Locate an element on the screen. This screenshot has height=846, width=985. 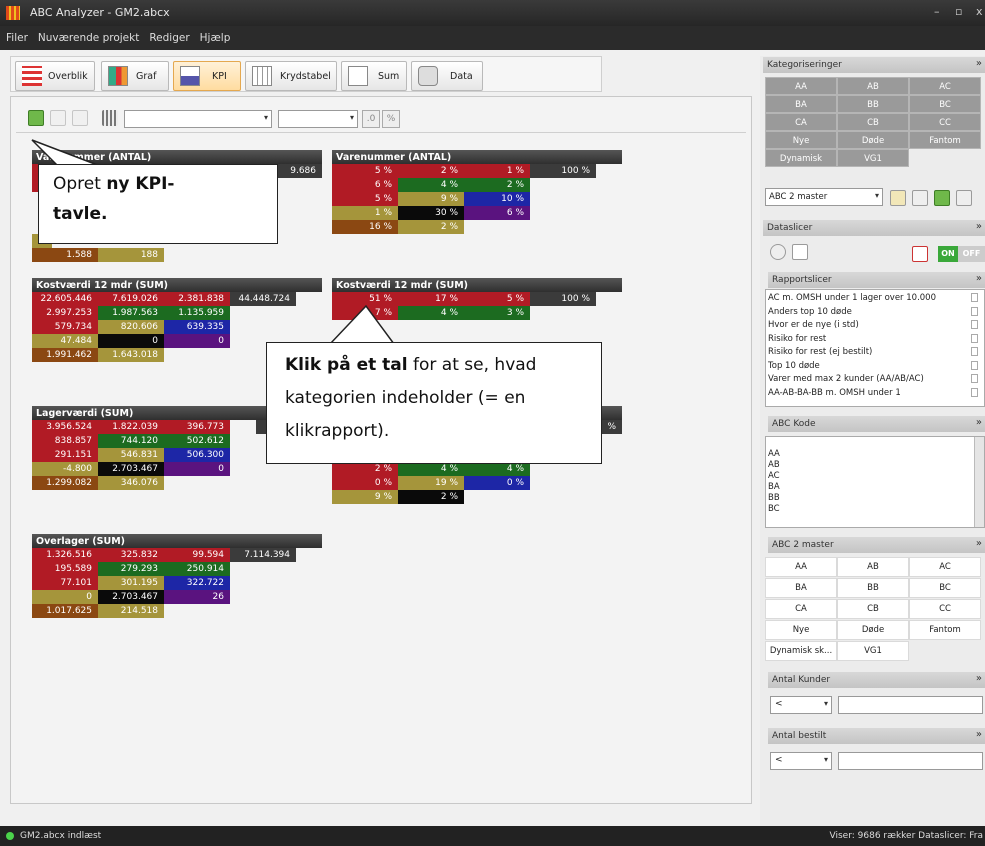
callout-line: tavle. is located at coordinates (80, 214).